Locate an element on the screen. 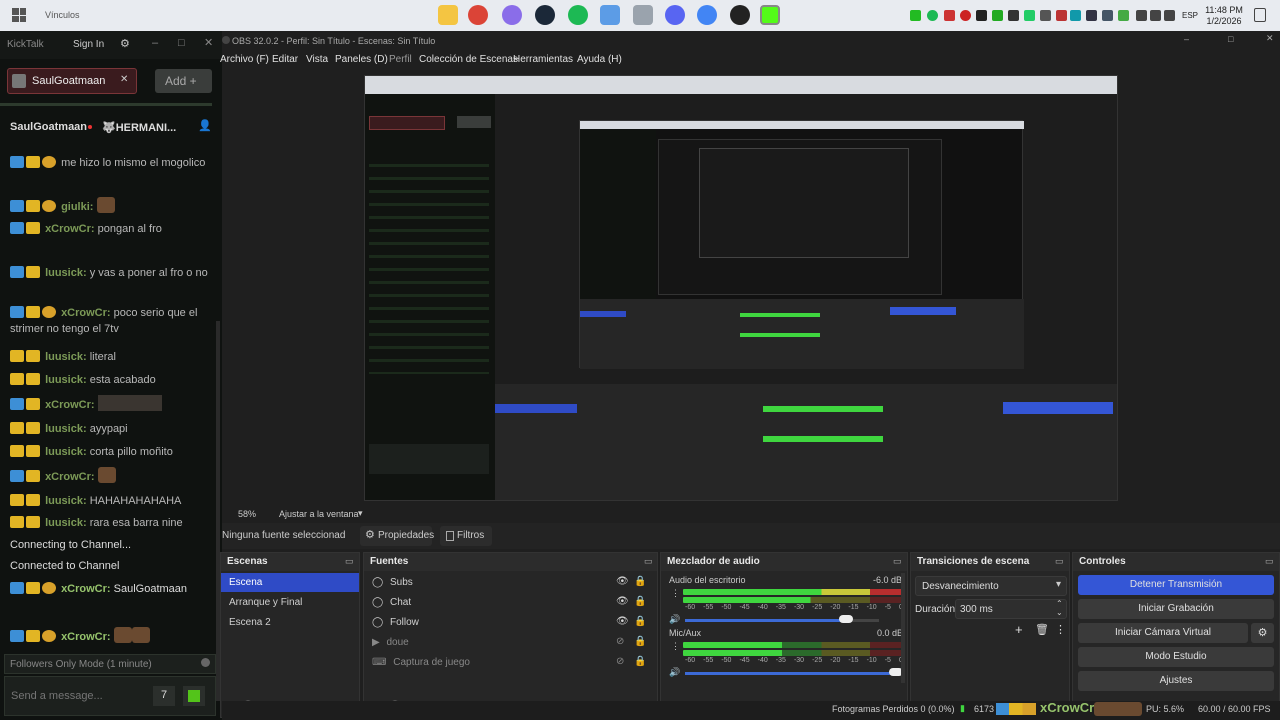 The height and width of the screenshot is (720, 1280). windows-icon is located at coordinates (19, 15).